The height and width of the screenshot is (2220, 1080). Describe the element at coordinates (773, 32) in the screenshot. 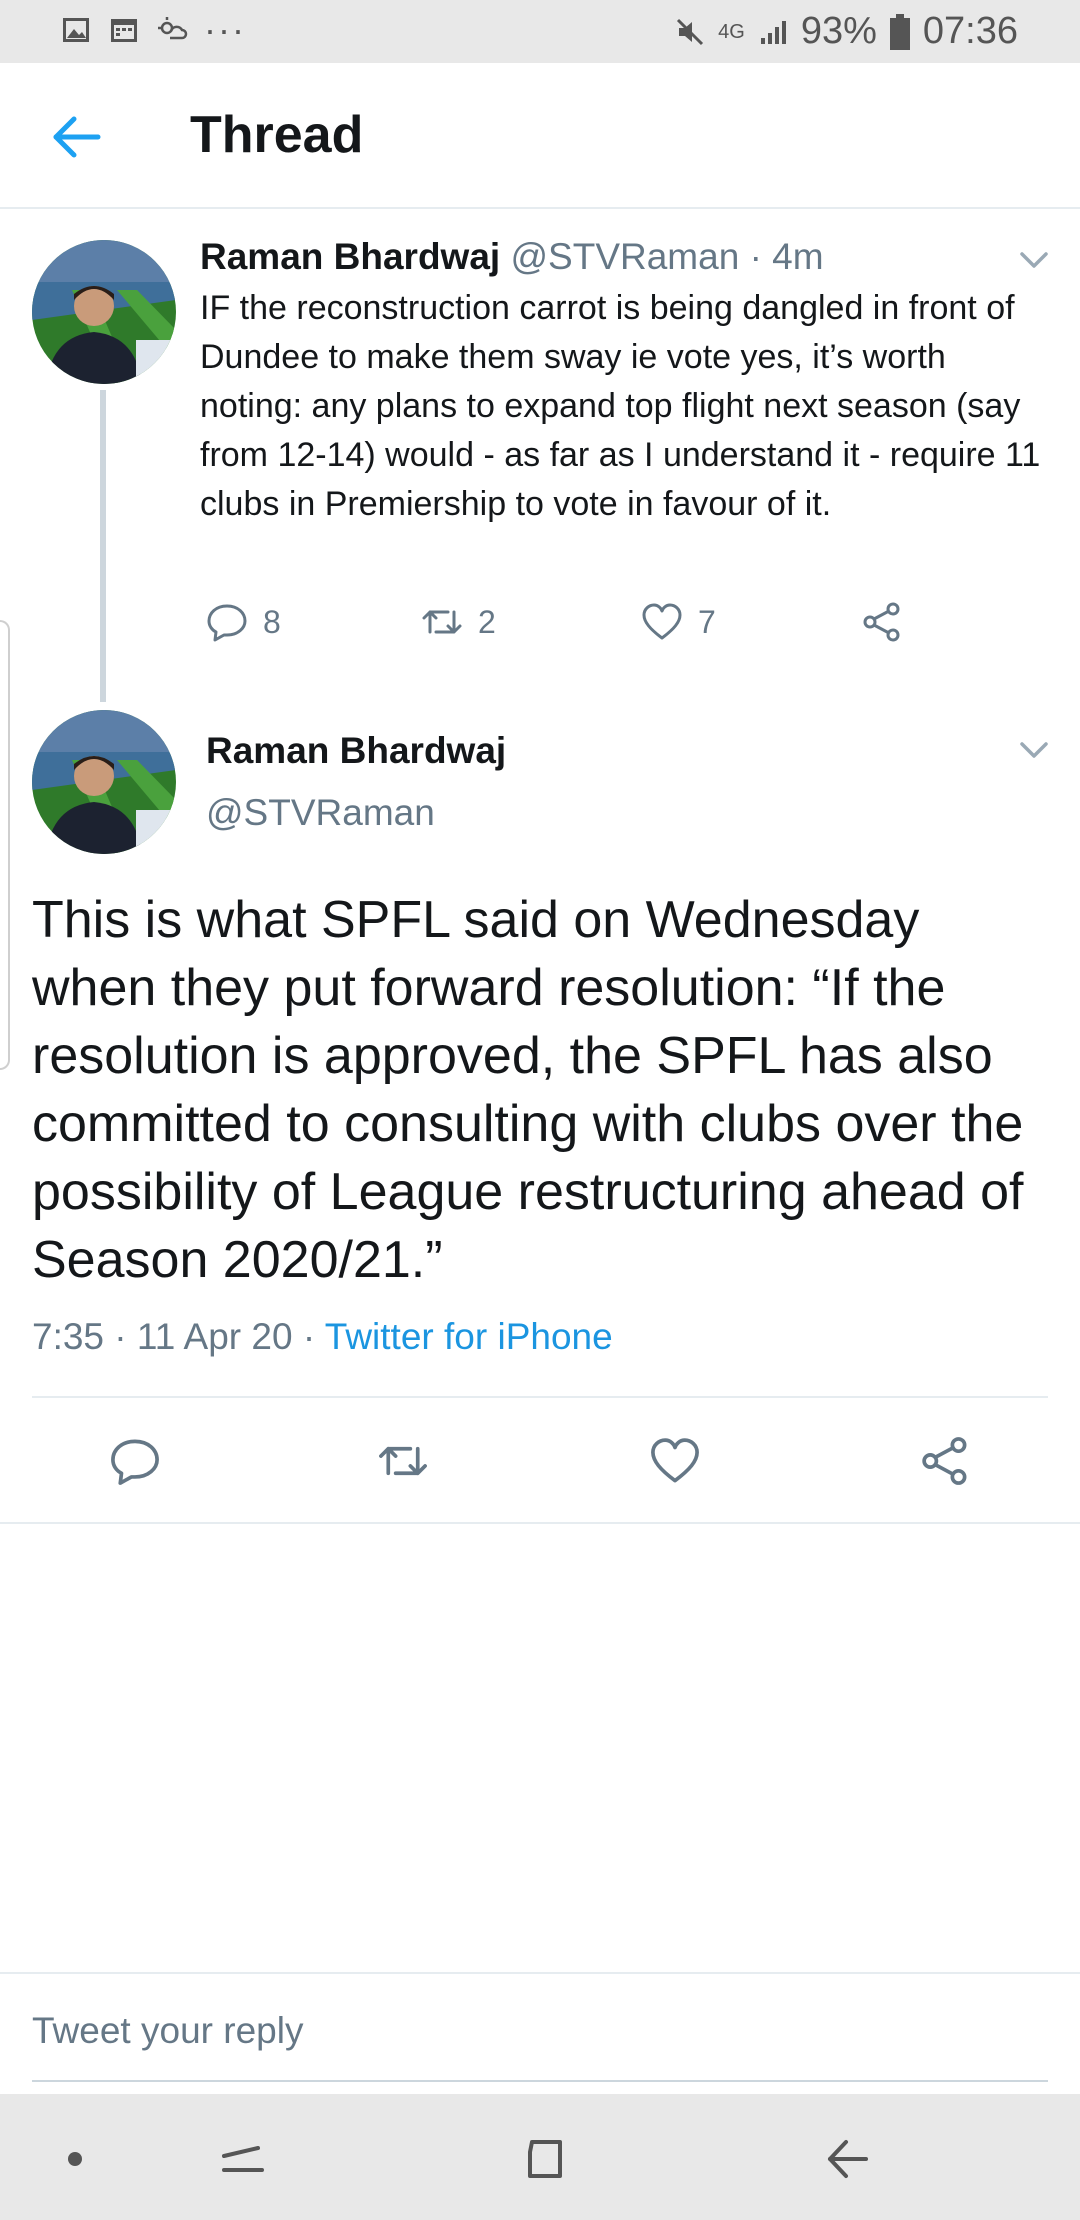

I see `signal-icon` at that location.